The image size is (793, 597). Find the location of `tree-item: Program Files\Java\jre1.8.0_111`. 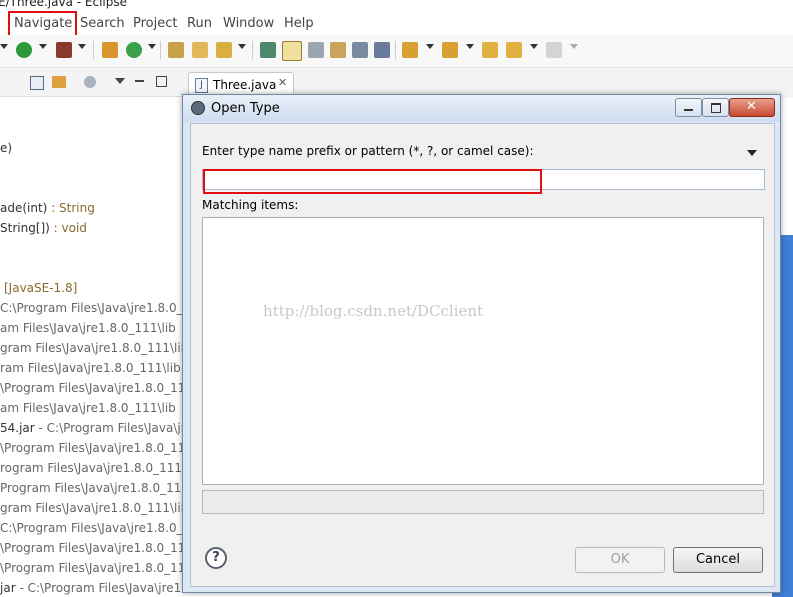

tree-item: Program Files\Java\jre1.8.0_111 is located at coordinates (91, 488).